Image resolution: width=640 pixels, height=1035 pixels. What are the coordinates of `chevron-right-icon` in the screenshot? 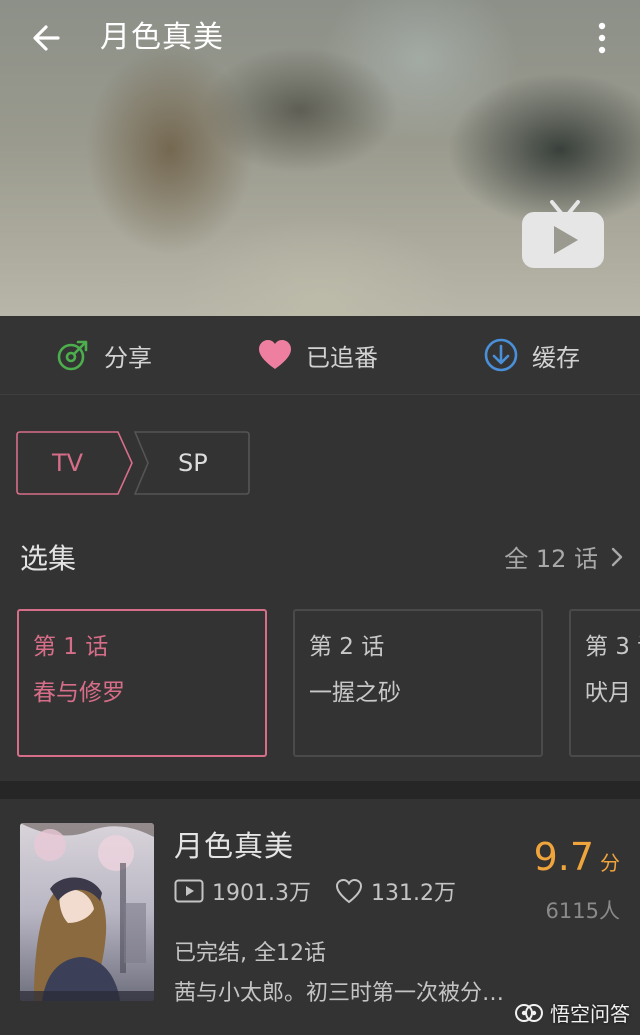 It's located at (617, 556).